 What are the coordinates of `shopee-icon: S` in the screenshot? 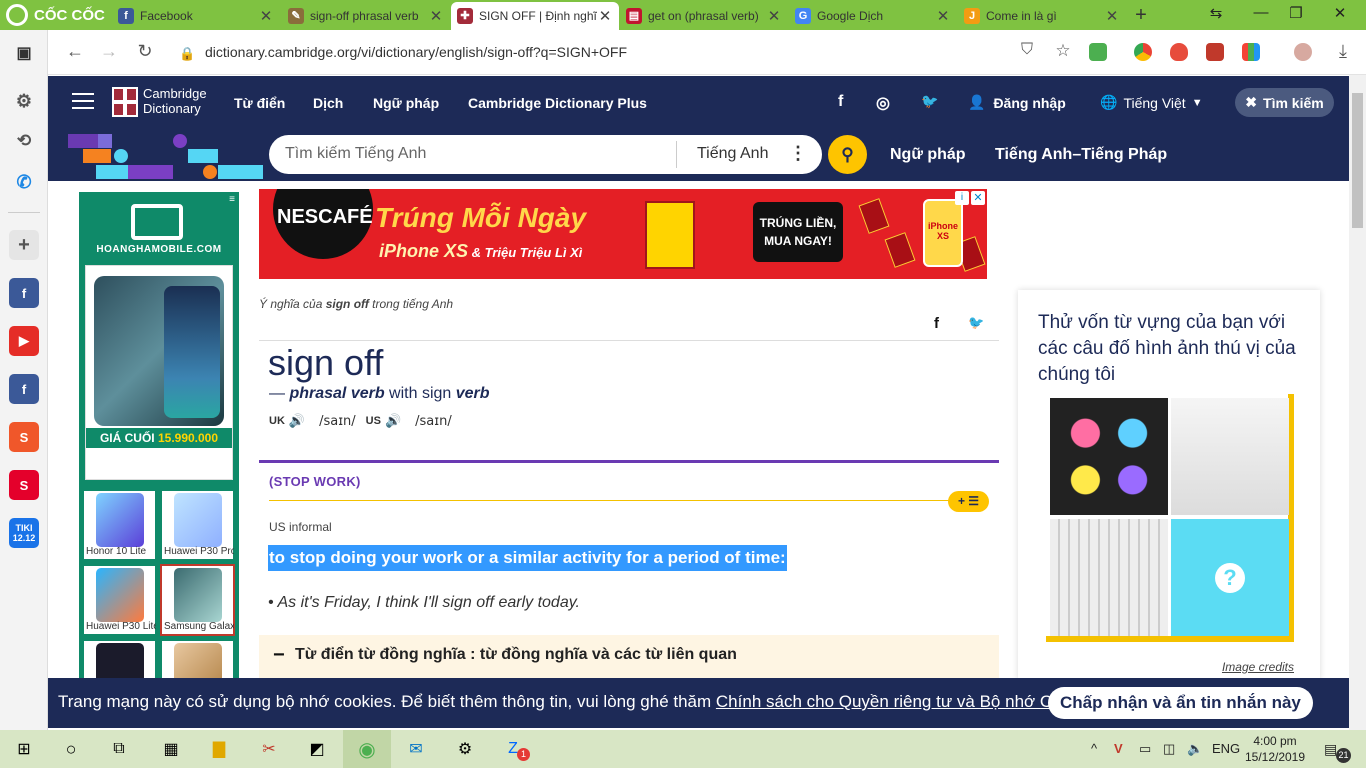 It's located at (24, 437).